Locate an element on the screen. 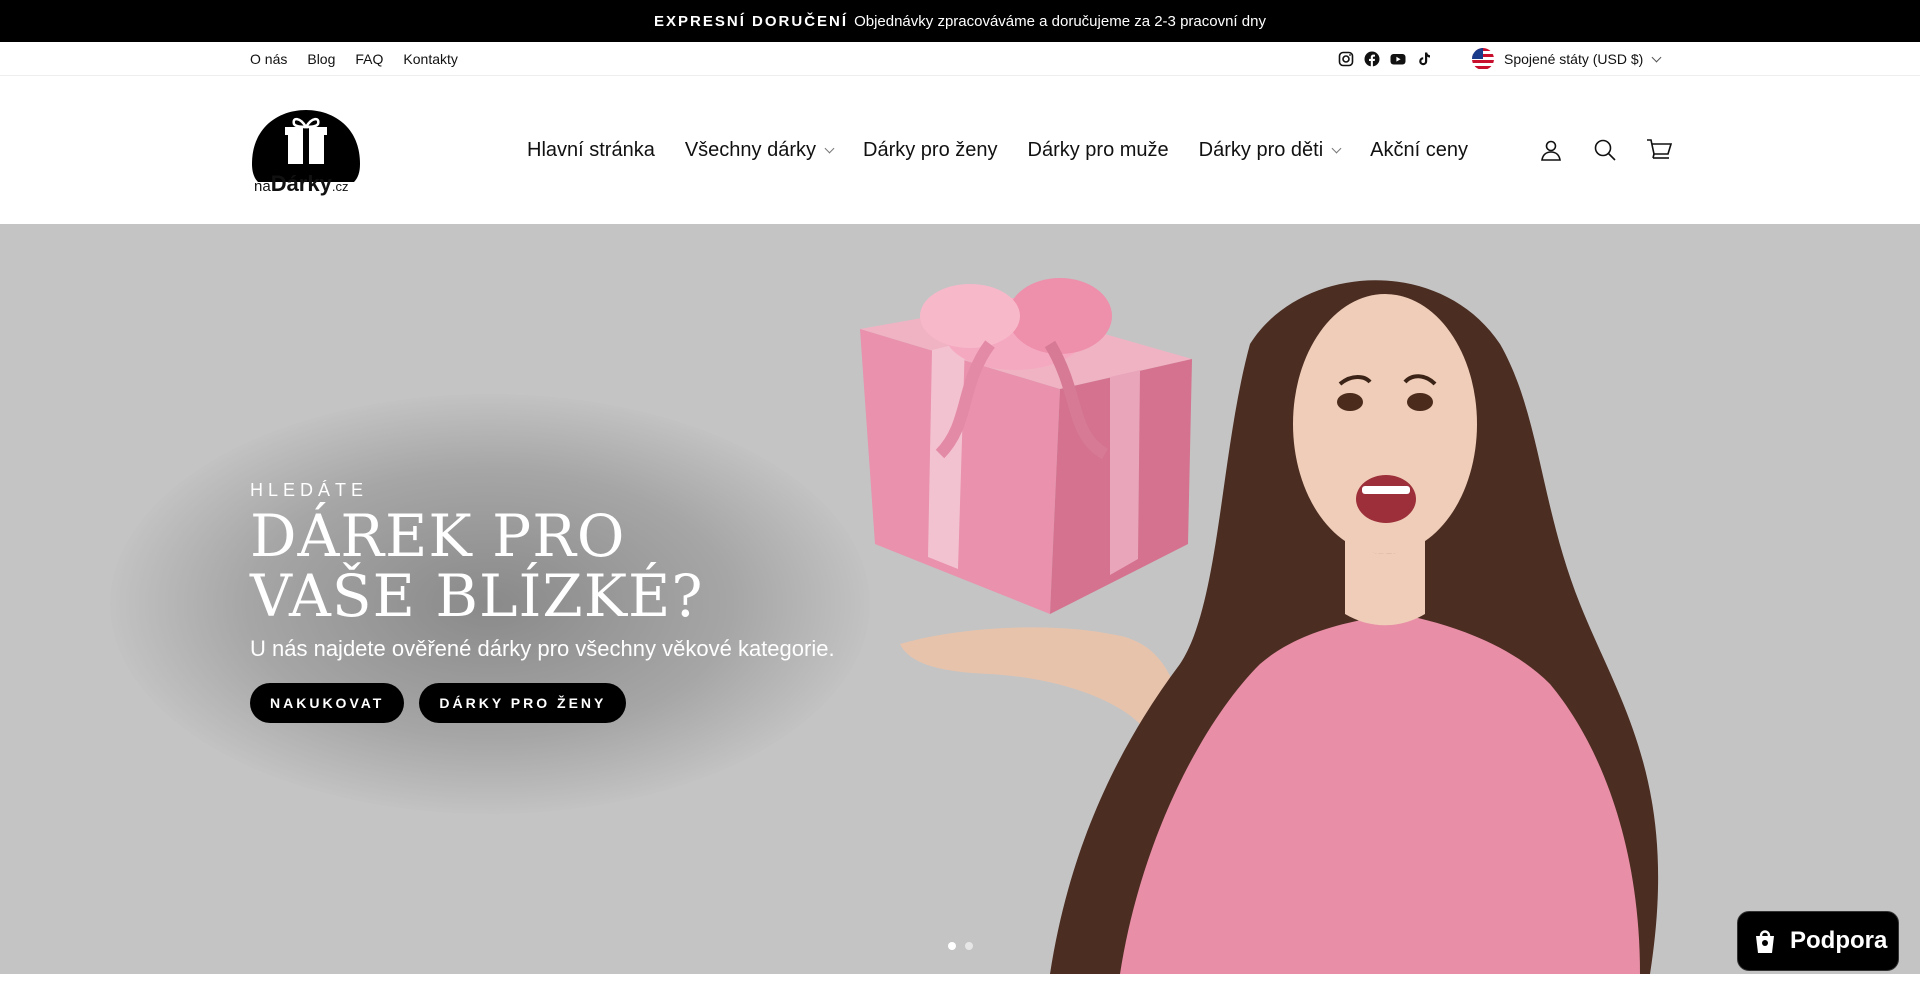 The height and width of the screenshot is (993, 1920). link-contacts: Kontakty is located at coordinates (430, 59).